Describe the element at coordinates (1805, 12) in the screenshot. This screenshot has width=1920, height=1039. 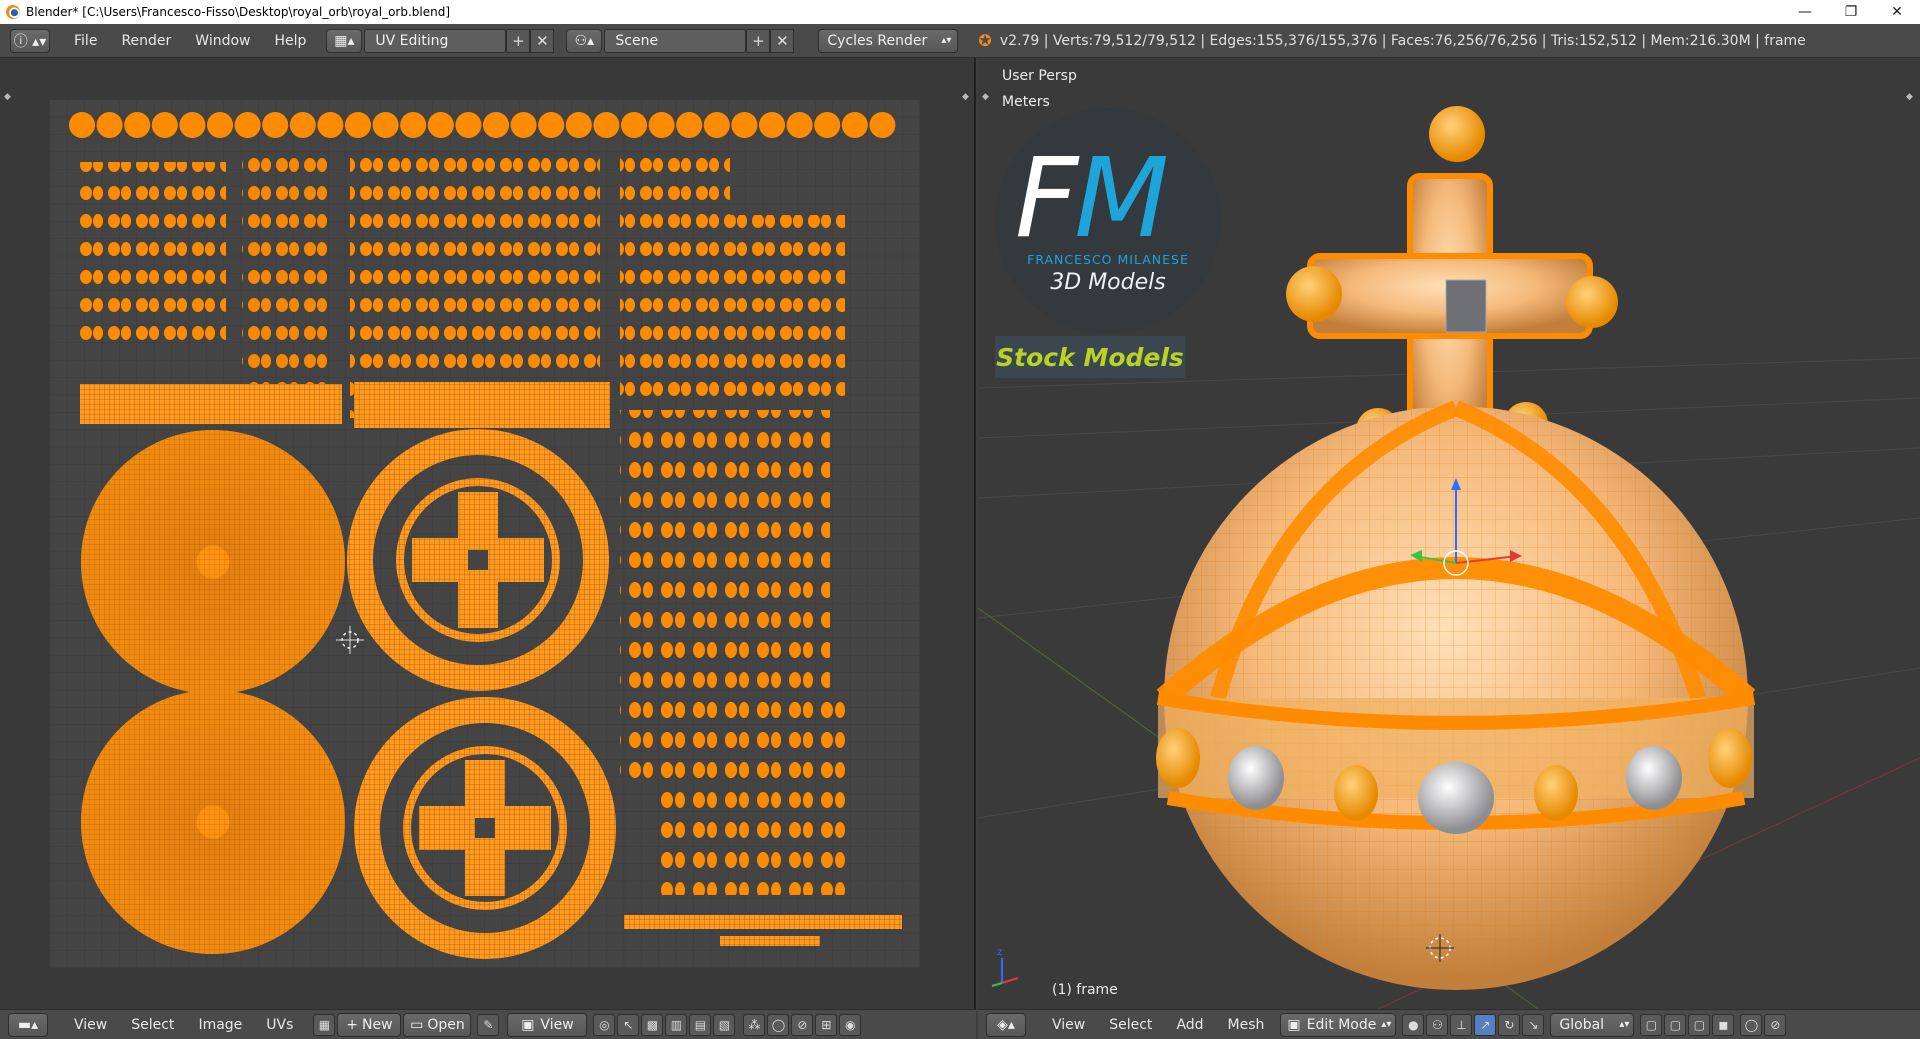
I see `minimize-button: —` at that location.